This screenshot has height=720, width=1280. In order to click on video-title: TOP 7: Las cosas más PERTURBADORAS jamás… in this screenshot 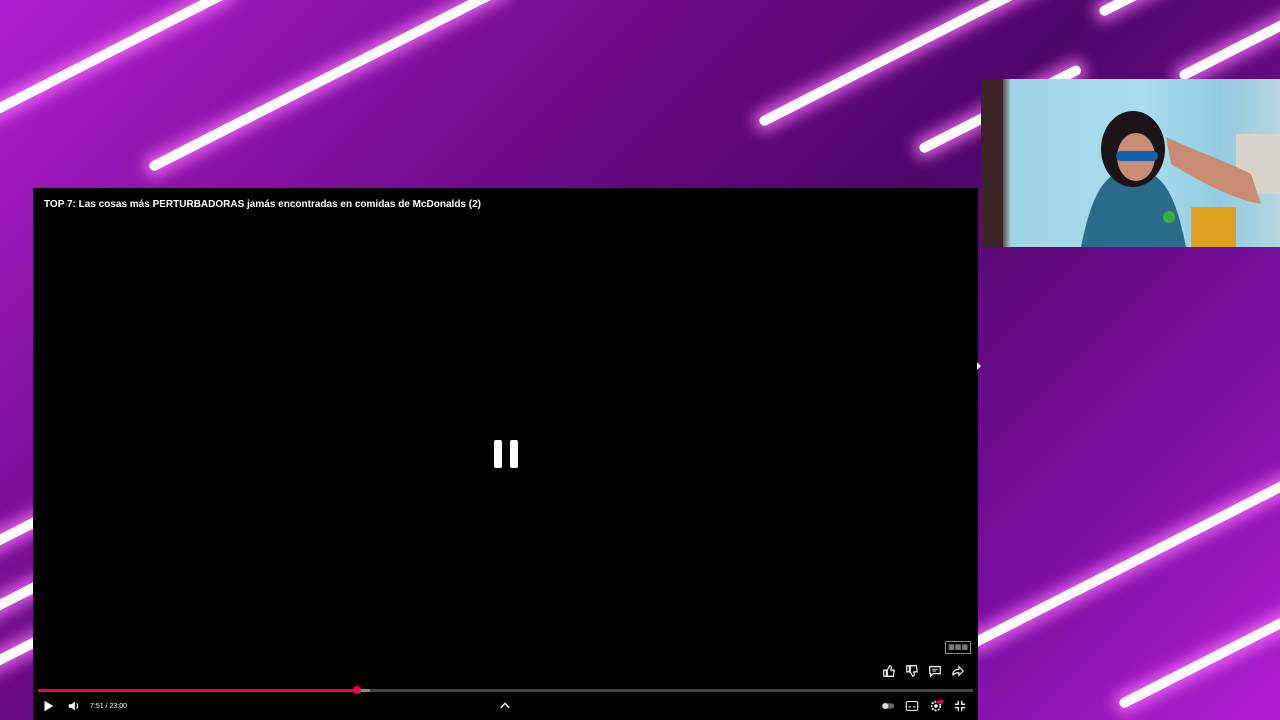, I will do `click(262, 204)`.